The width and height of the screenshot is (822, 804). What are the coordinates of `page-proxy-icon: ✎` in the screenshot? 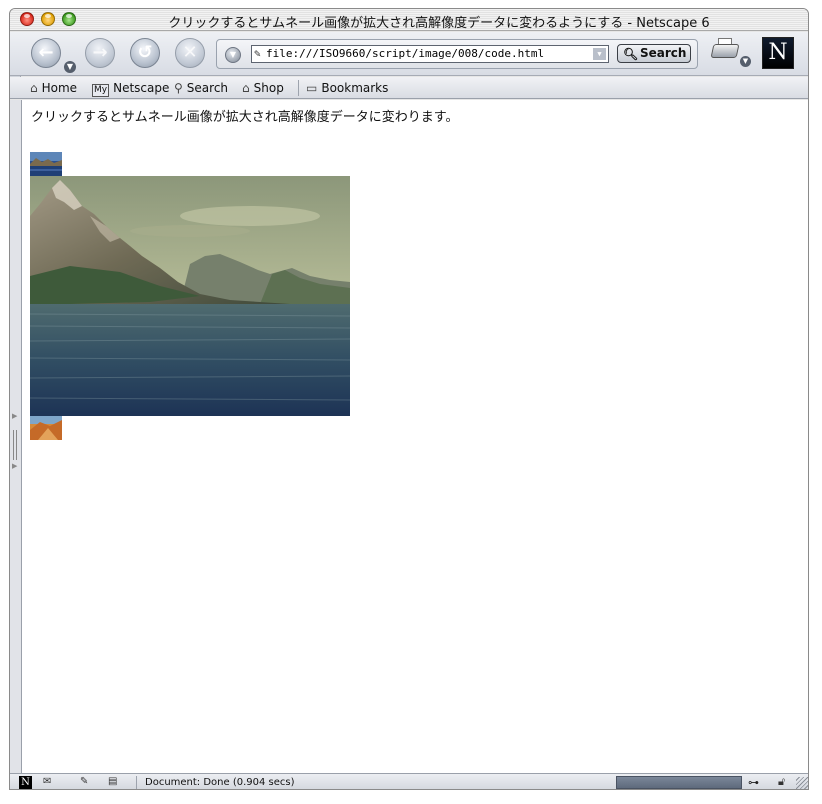 It's located at (257, 54).